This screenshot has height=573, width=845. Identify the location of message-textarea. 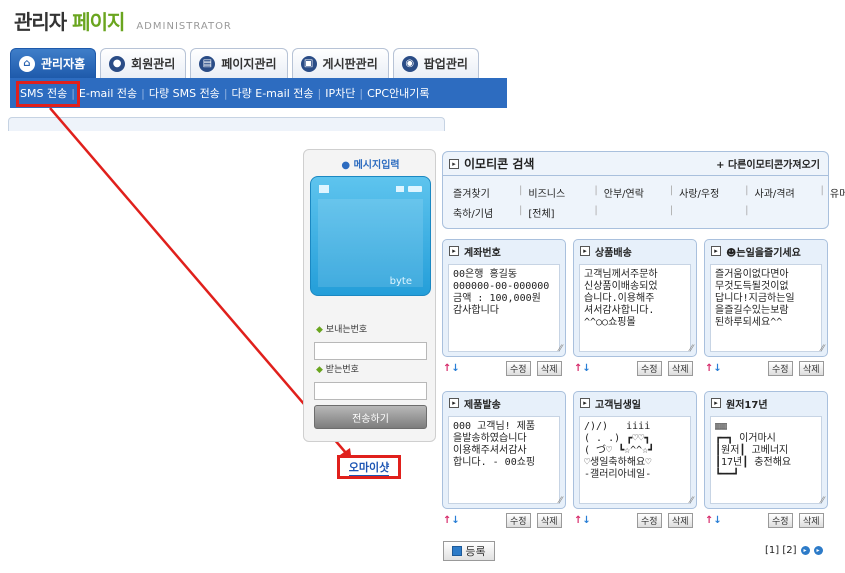
(370, 243).